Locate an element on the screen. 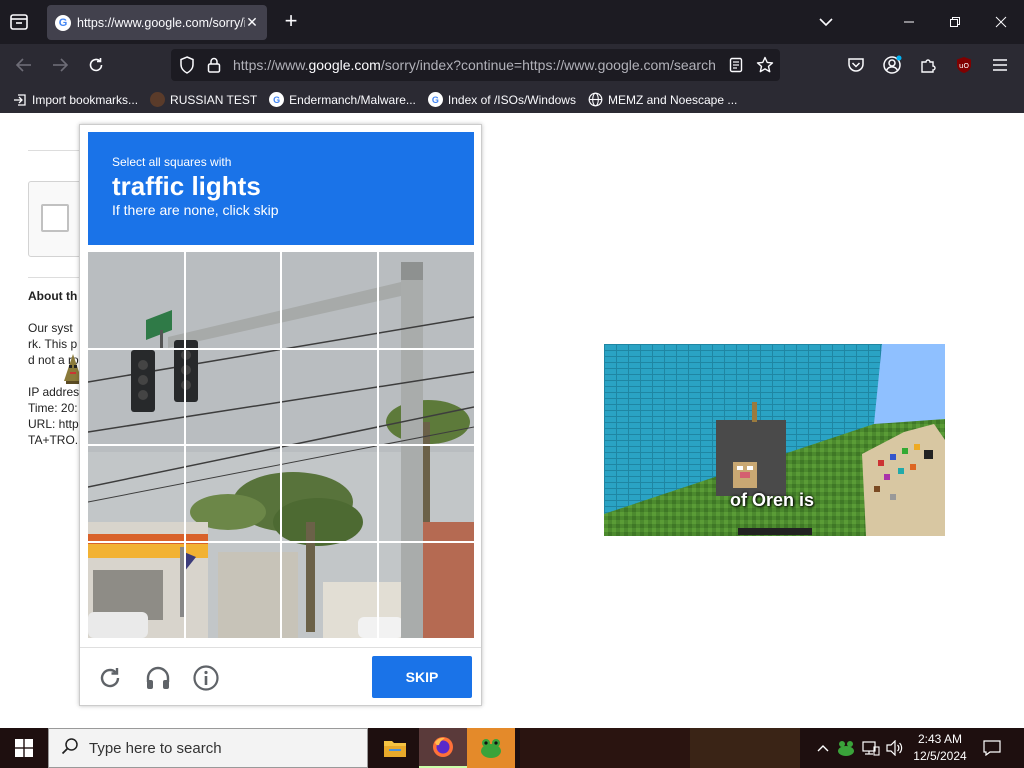 The height and width of the screenshot is (768, 1024). notification-center-icon is located at coordinates (992, 748).